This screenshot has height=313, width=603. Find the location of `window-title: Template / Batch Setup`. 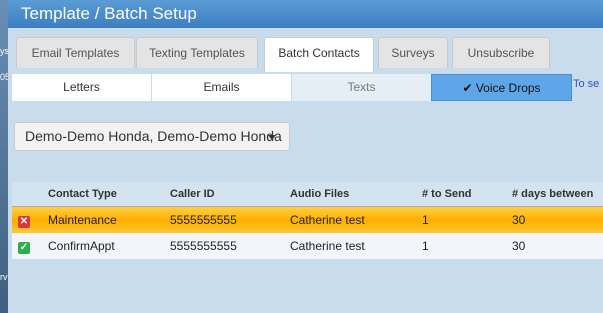

window-title: Template / Batch Setup is located at coordinates (109, 13).